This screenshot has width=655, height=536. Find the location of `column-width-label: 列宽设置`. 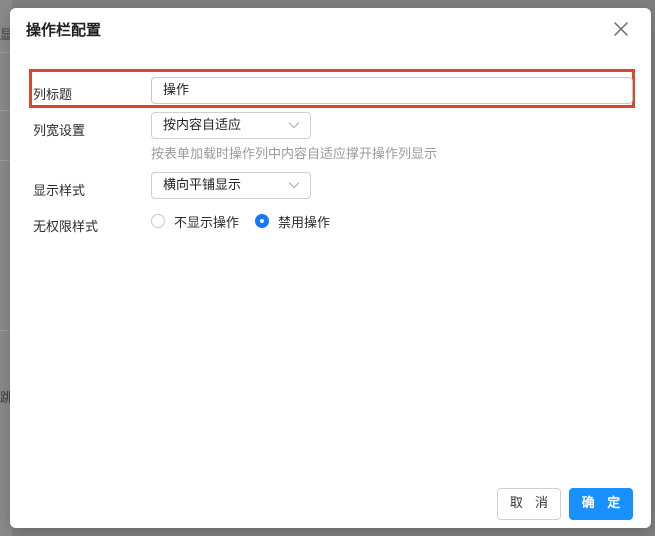

column-width-label: 列宽设置 is located at coordinates (59, 131).